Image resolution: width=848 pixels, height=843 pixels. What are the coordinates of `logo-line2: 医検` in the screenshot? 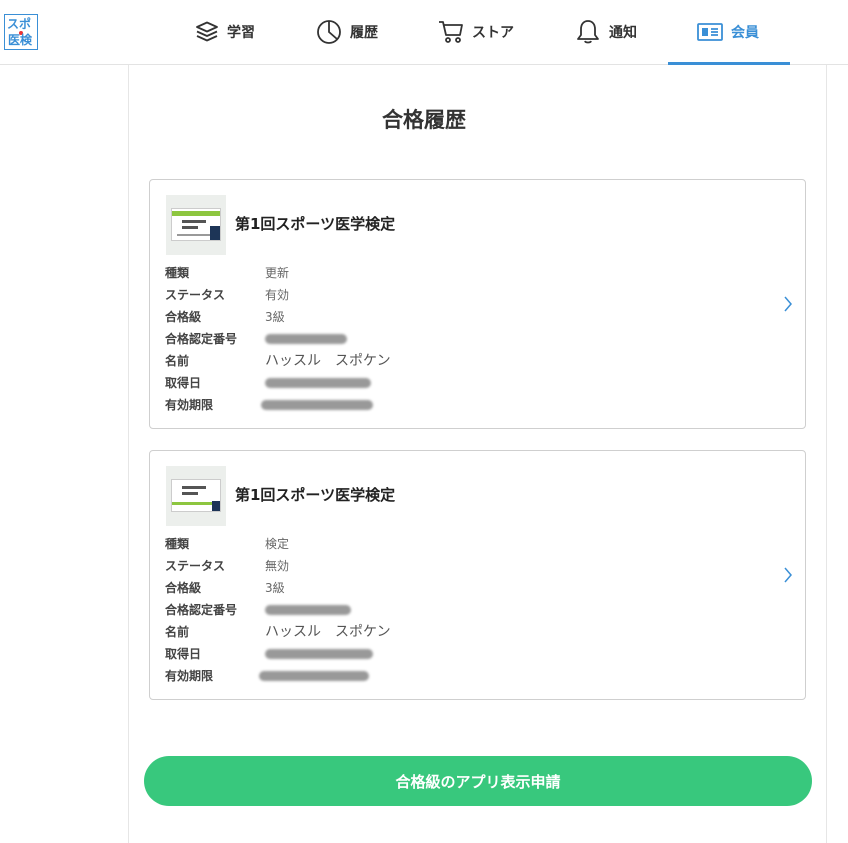 It's located at (20, 40).